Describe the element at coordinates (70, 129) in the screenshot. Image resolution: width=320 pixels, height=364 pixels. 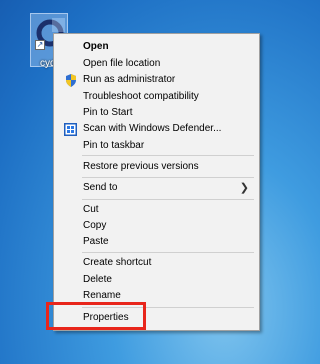
I see `defender-icon` at that location.